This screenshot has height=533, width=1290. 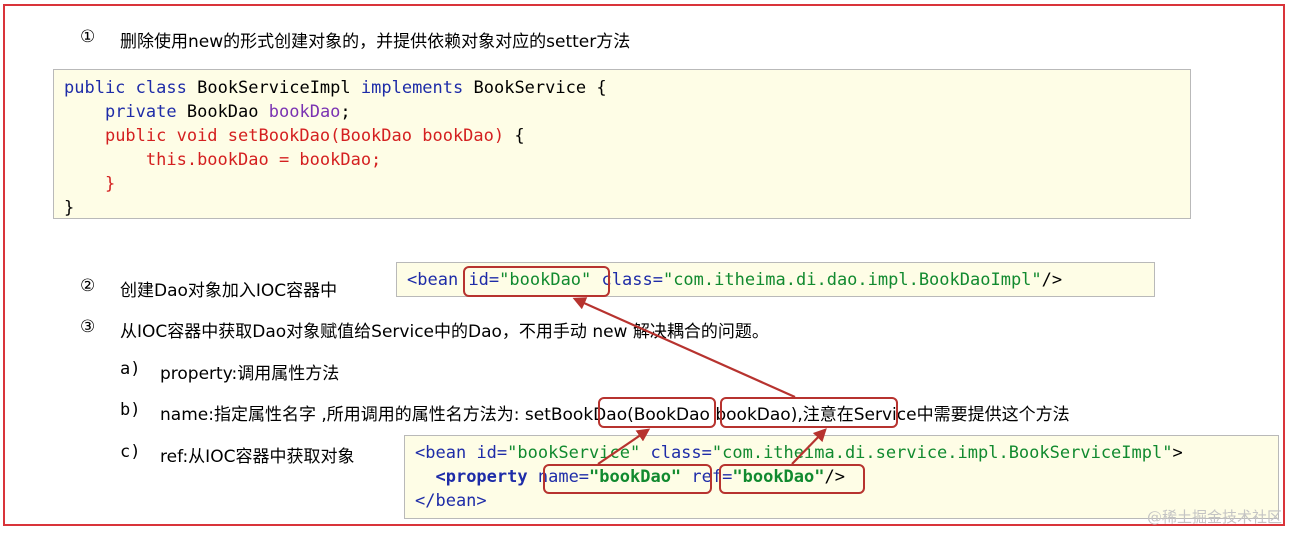 I want to click on tag-close: />, so click(x=1052, y=280).